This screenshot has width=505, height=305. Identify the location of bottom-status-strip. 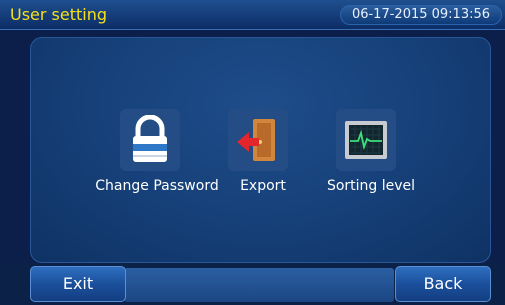
(259, 285).